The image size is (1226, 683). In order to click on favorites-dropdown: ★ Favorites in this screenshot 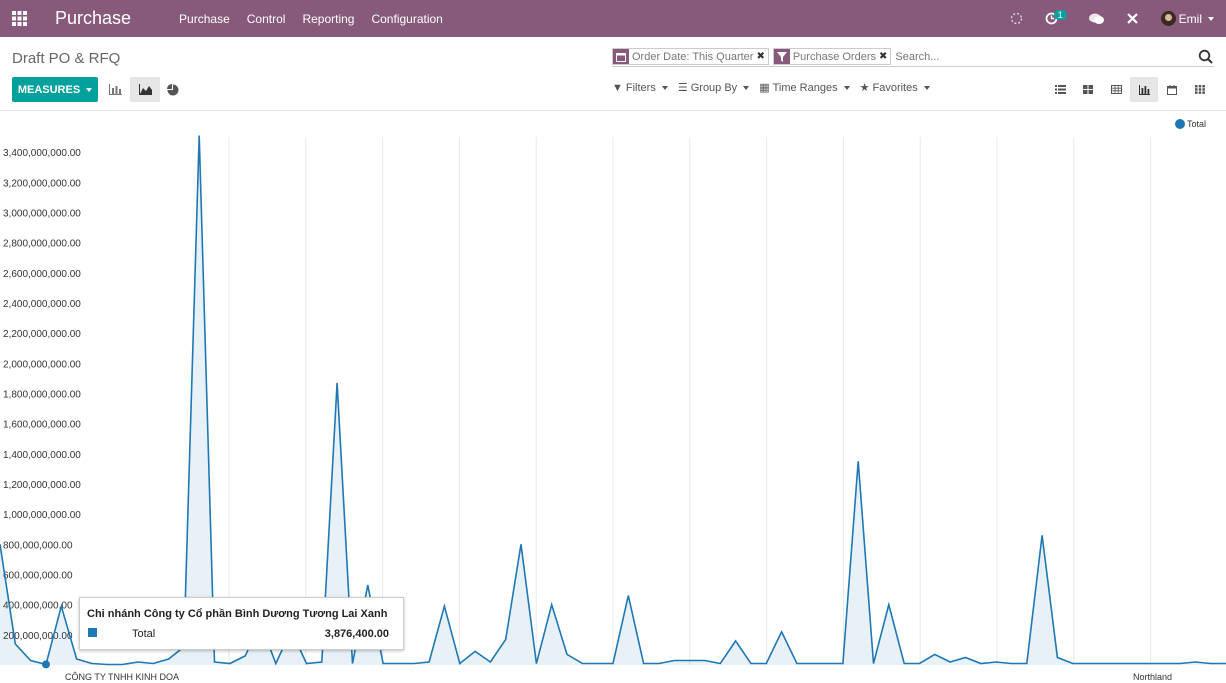, I will do `click(895, 87)`.